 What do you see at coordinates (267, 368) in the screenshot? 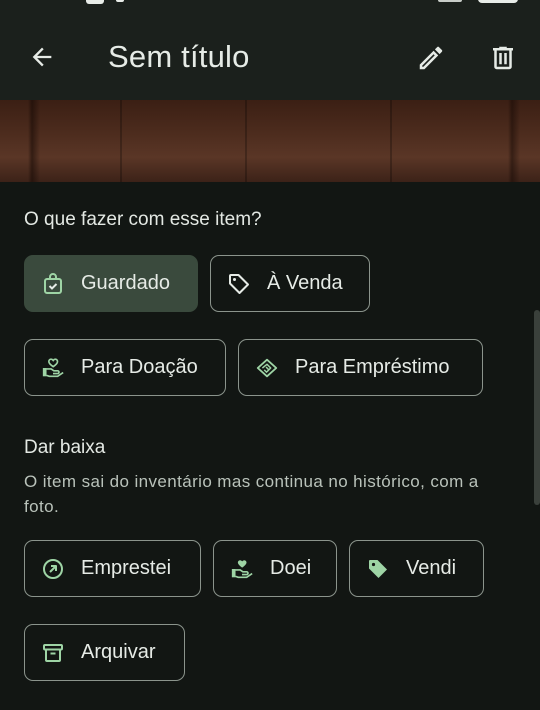
I see `handshake-icon` at bounding box center [267, 368].